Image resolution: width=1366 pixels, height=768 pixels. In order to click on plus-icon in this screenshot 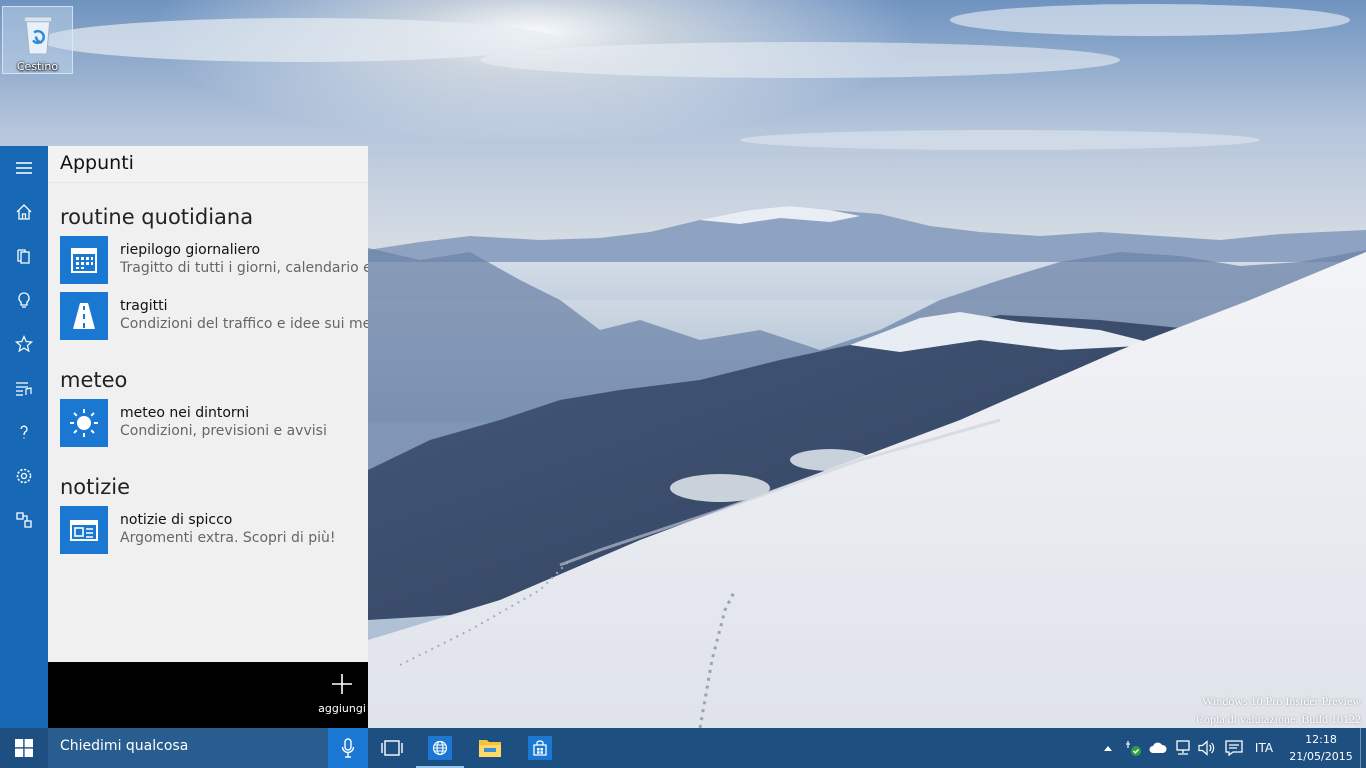, I will do `click(342, 684)`.